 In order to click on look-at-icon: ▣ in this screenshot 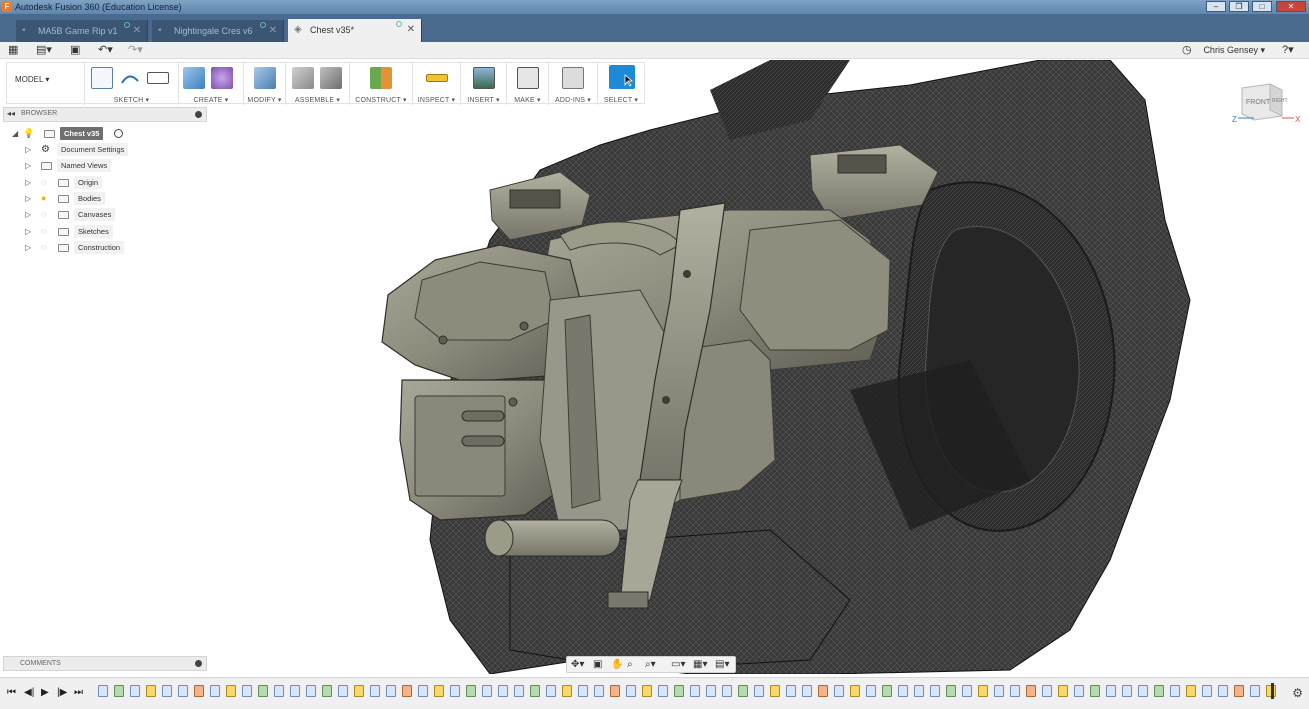, I will do `click(597, 665)`.